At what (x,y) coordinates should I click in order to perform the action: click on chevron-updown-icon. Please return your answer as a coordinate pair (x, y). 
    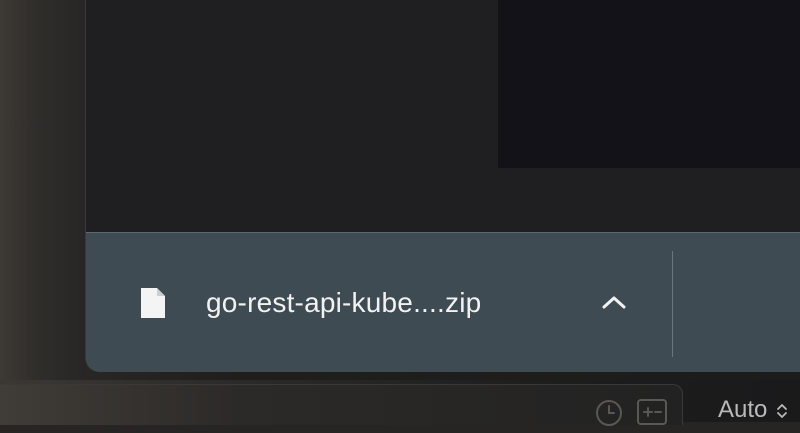
    Looking at the image, I should click on (782, 410).